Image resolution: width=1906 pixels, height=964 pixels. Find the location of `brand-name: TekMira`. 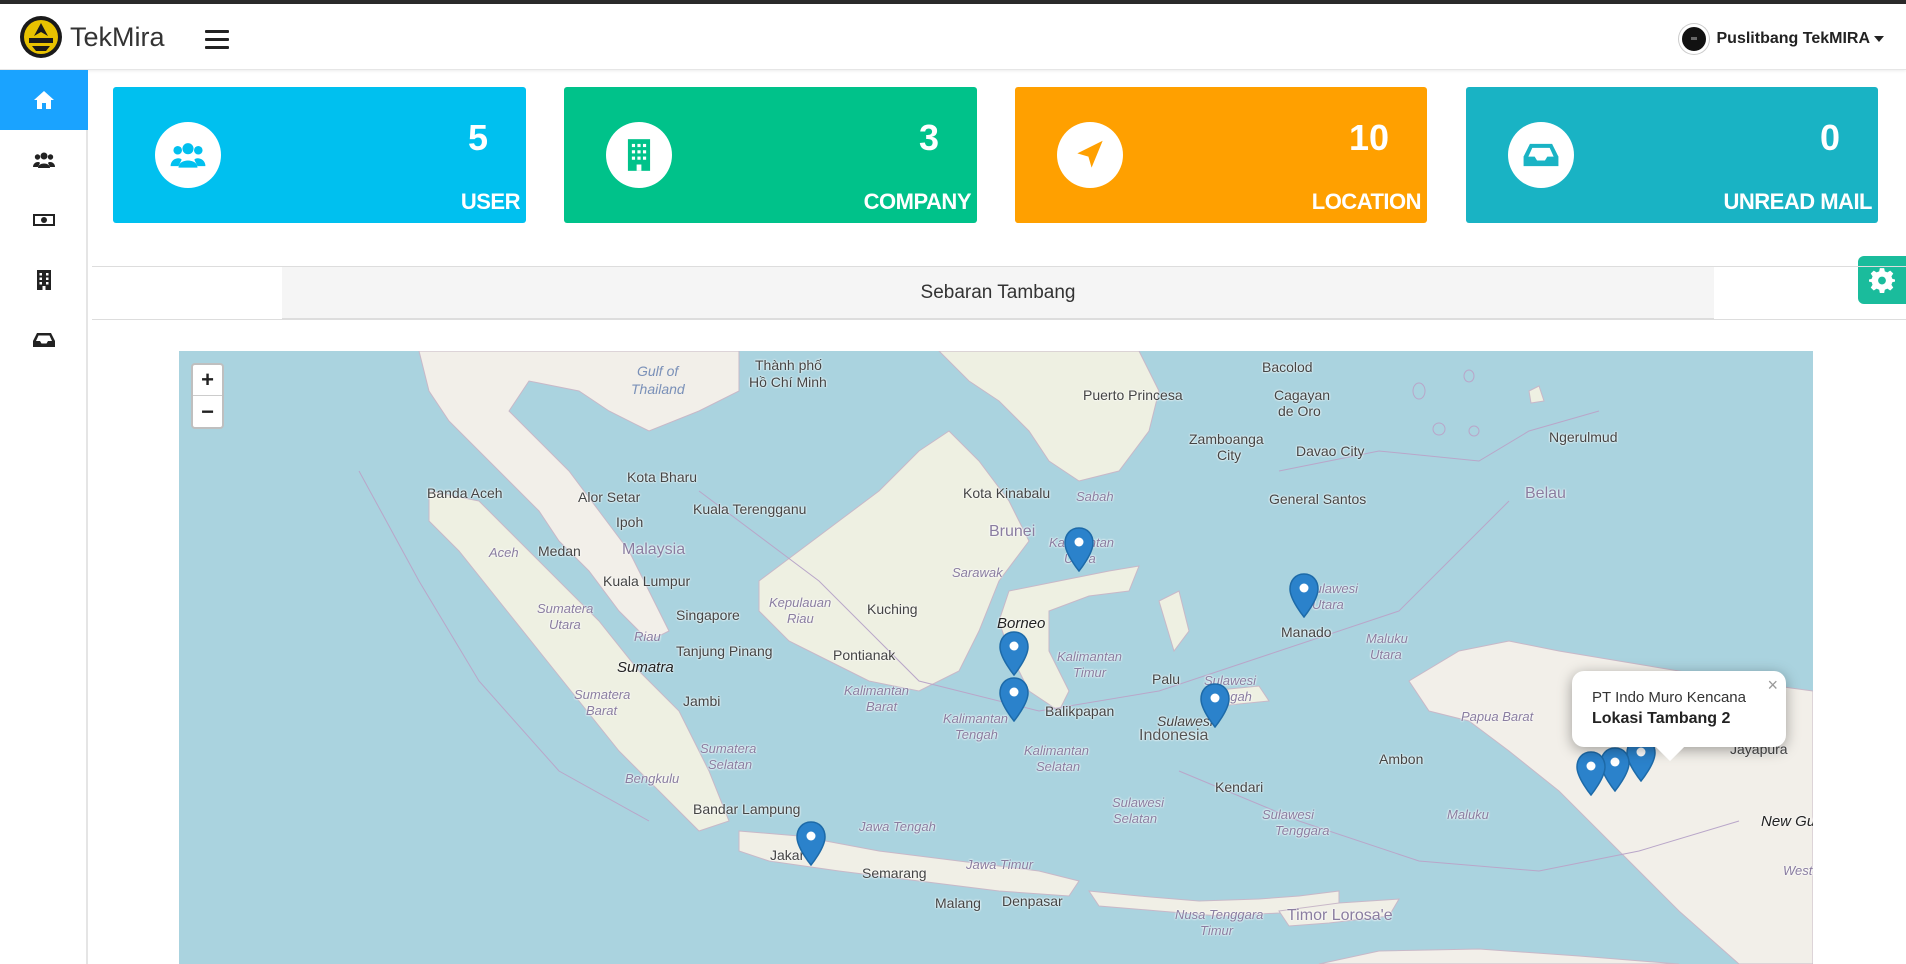

brand-name: TekMira is located at coordinates (117, 36).